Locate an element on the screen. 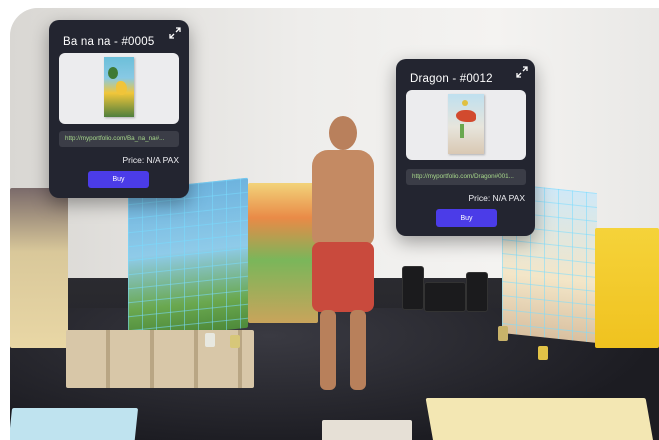 Image resolution: width=659 pixels, height=440 pixels. wooden-pallet is located at coordinates (160, 359).